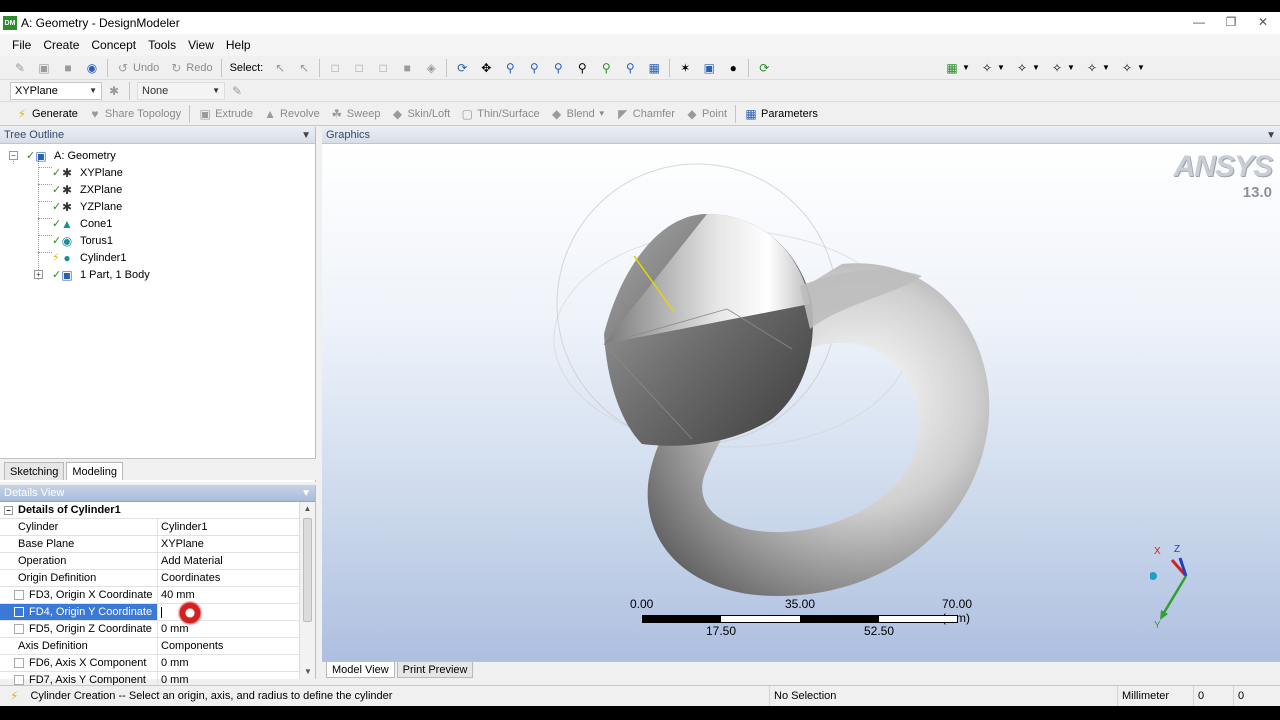  What do you see at coordinates (56, 90) in the screenshot?
I see `active-plane-dropdown: XYPlane ▼` at bounding box center [56, 90].